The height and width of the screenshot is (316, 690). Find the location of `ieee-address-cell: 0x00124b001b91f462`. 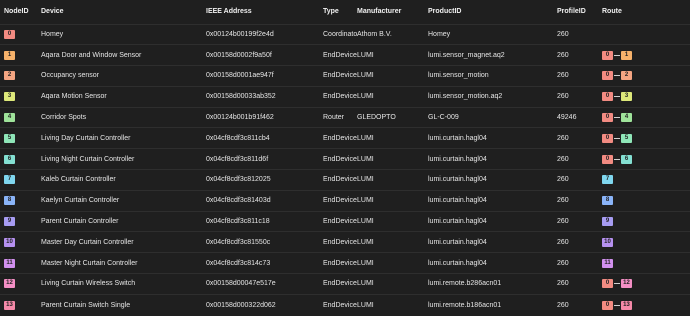

ieee-address-cell: 0x00124b001b91f462 is located at coordinates (240, 118).